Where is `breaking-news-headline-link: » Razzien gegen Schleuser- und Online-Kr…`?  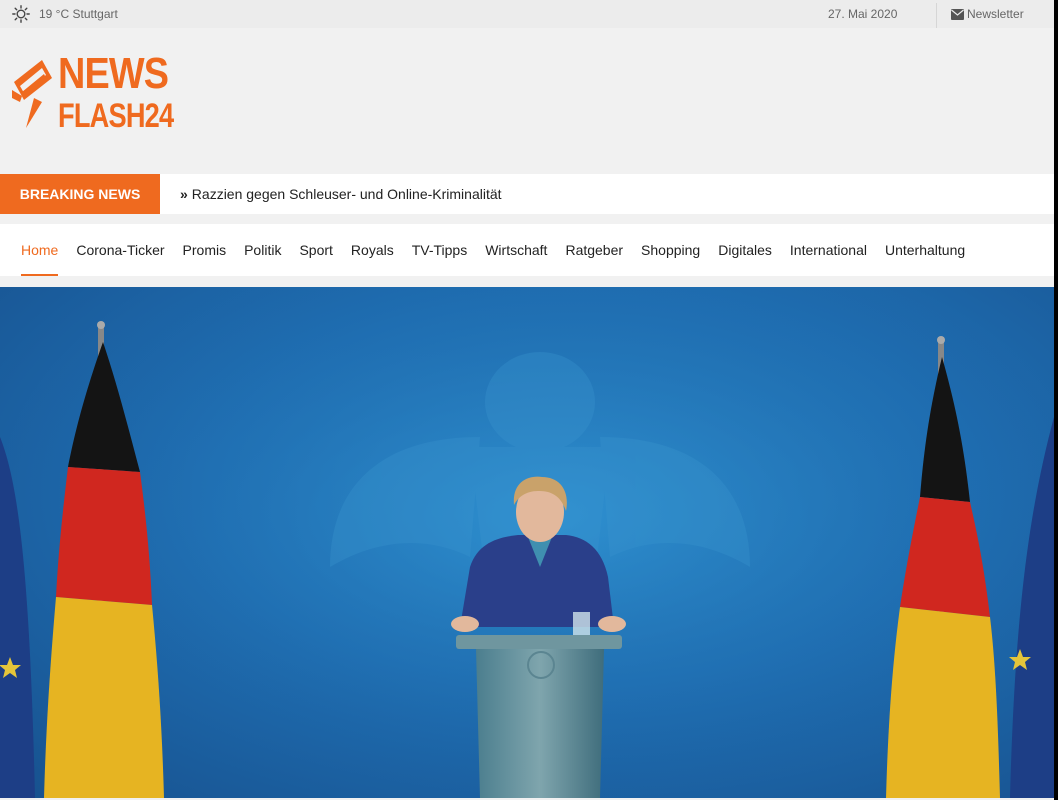 breaking-news-headline-link: » Razzien gegen Schleuser- und Online-Kr… is located at coordinates (341, 194).